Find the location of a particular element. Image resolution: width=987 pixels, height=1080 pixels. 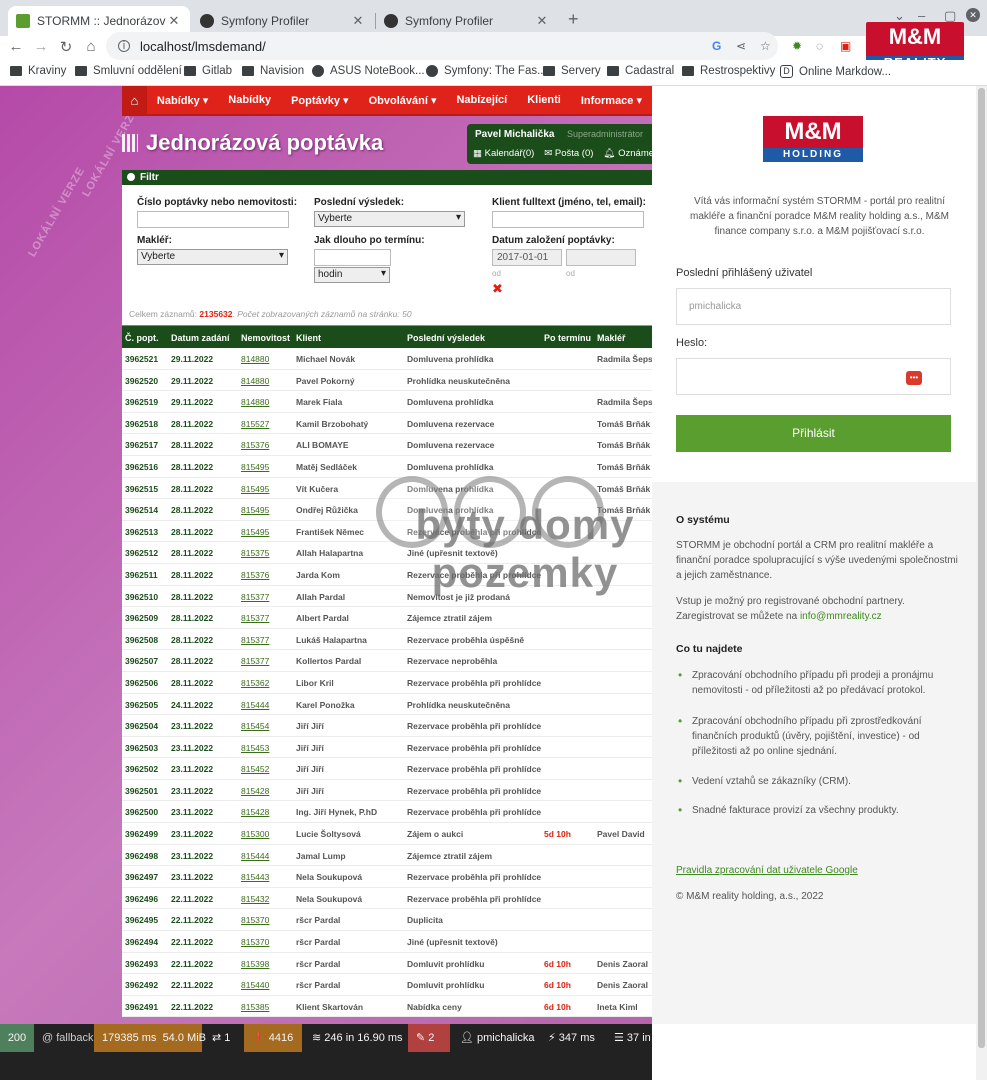

security-panel: 👤︎ pmichalicka is located at coordinates (497, 1038).